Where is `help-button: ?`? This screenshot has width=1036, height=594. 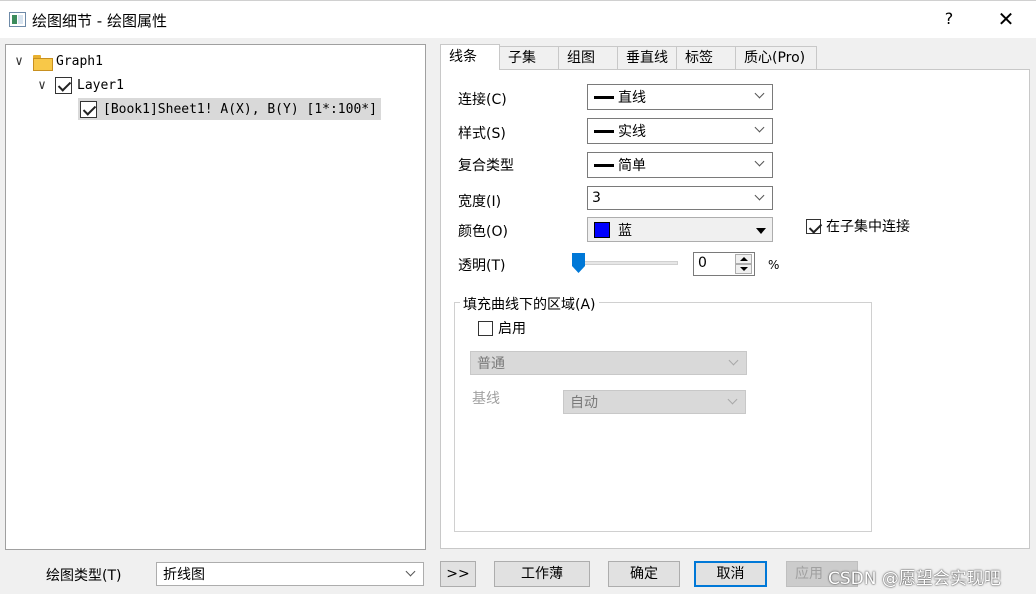
help-button: ? is located at coordinates (949, 18).